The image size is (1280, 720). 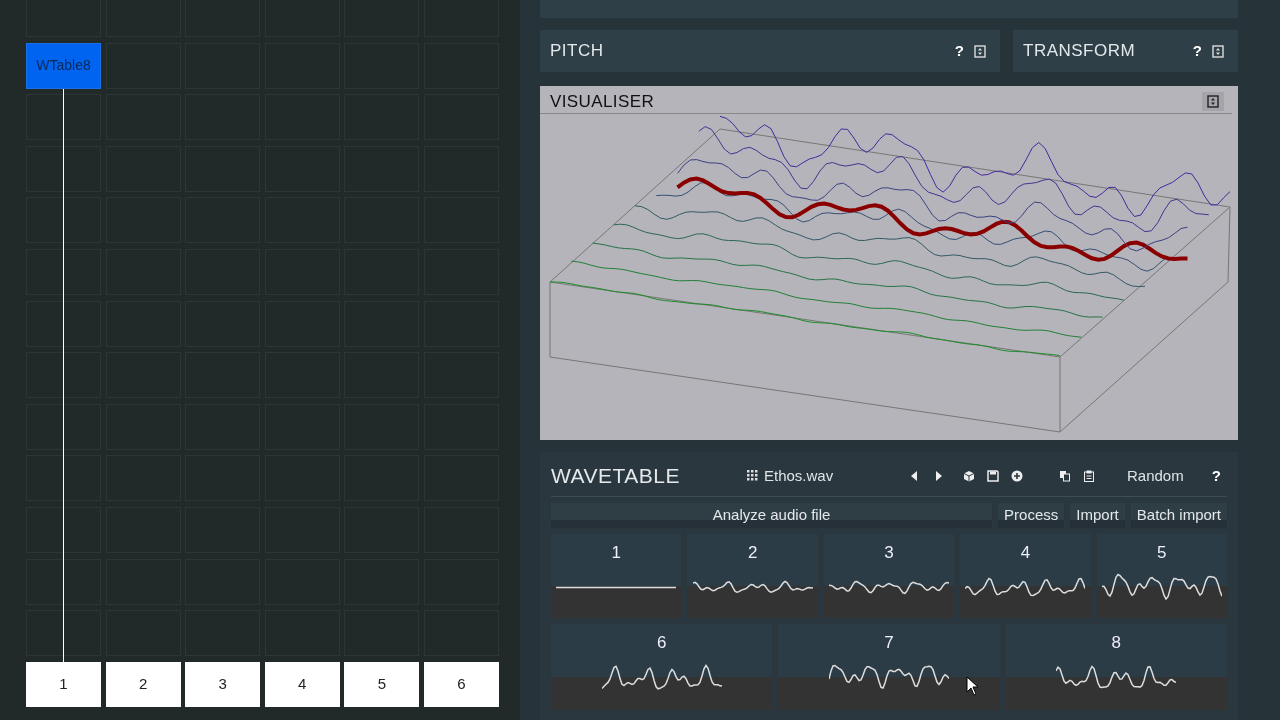 I want to click on mouse-cursor-icon, so click(x=973, y=686).